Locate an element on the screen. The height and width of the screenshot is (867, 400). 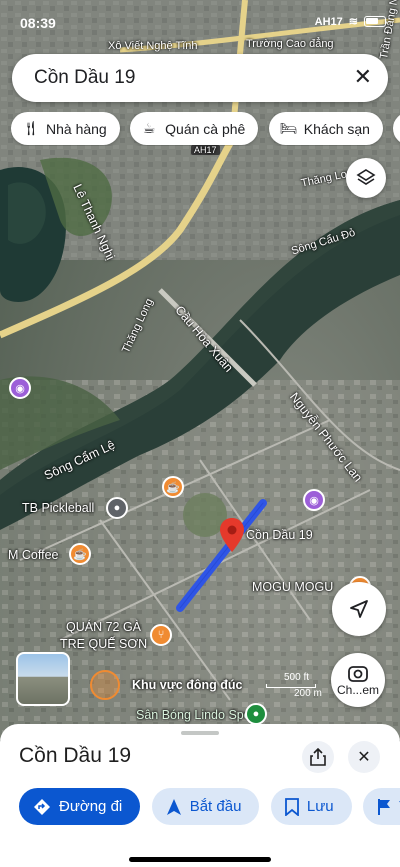
share-icon is located at coordinates (318, 757).